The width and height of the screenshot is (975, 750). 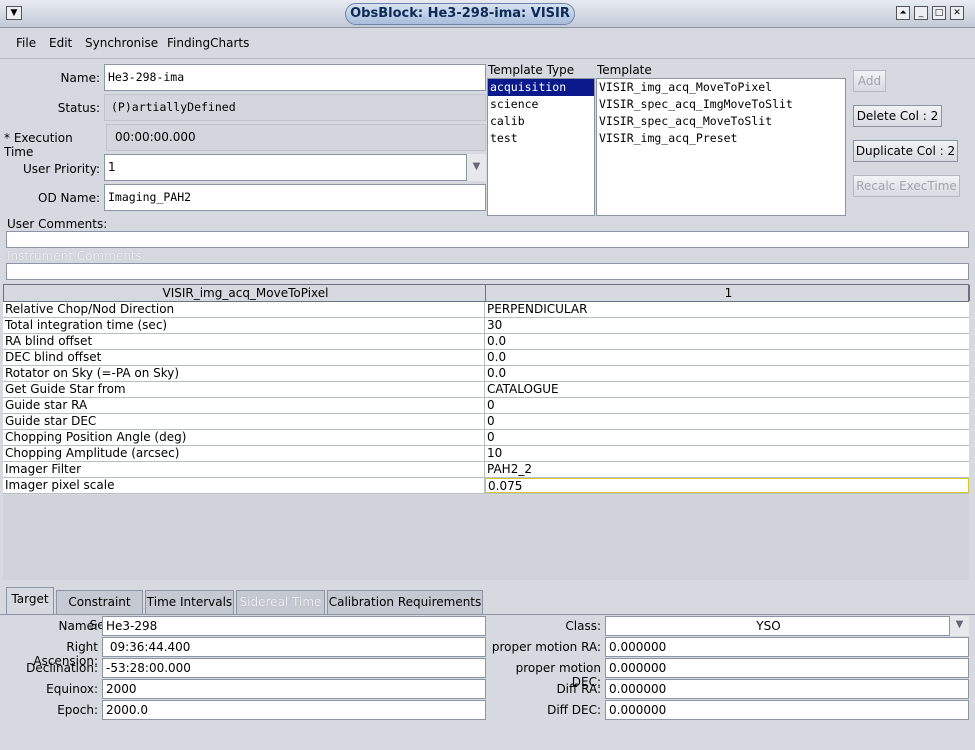 I want to click on parameter-name-cell: RA blind offset, so click(x=244, y=341).